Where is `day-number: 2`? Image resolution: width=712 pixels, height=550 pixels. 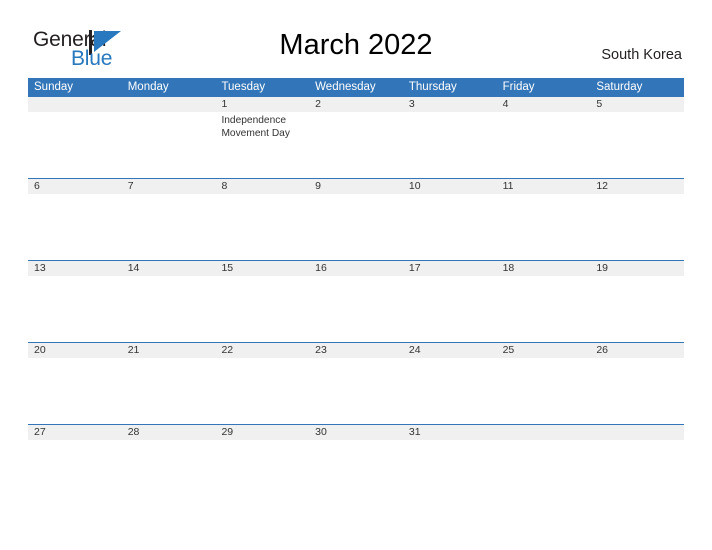
day-number: 2 is located at coordinates (356, 104).